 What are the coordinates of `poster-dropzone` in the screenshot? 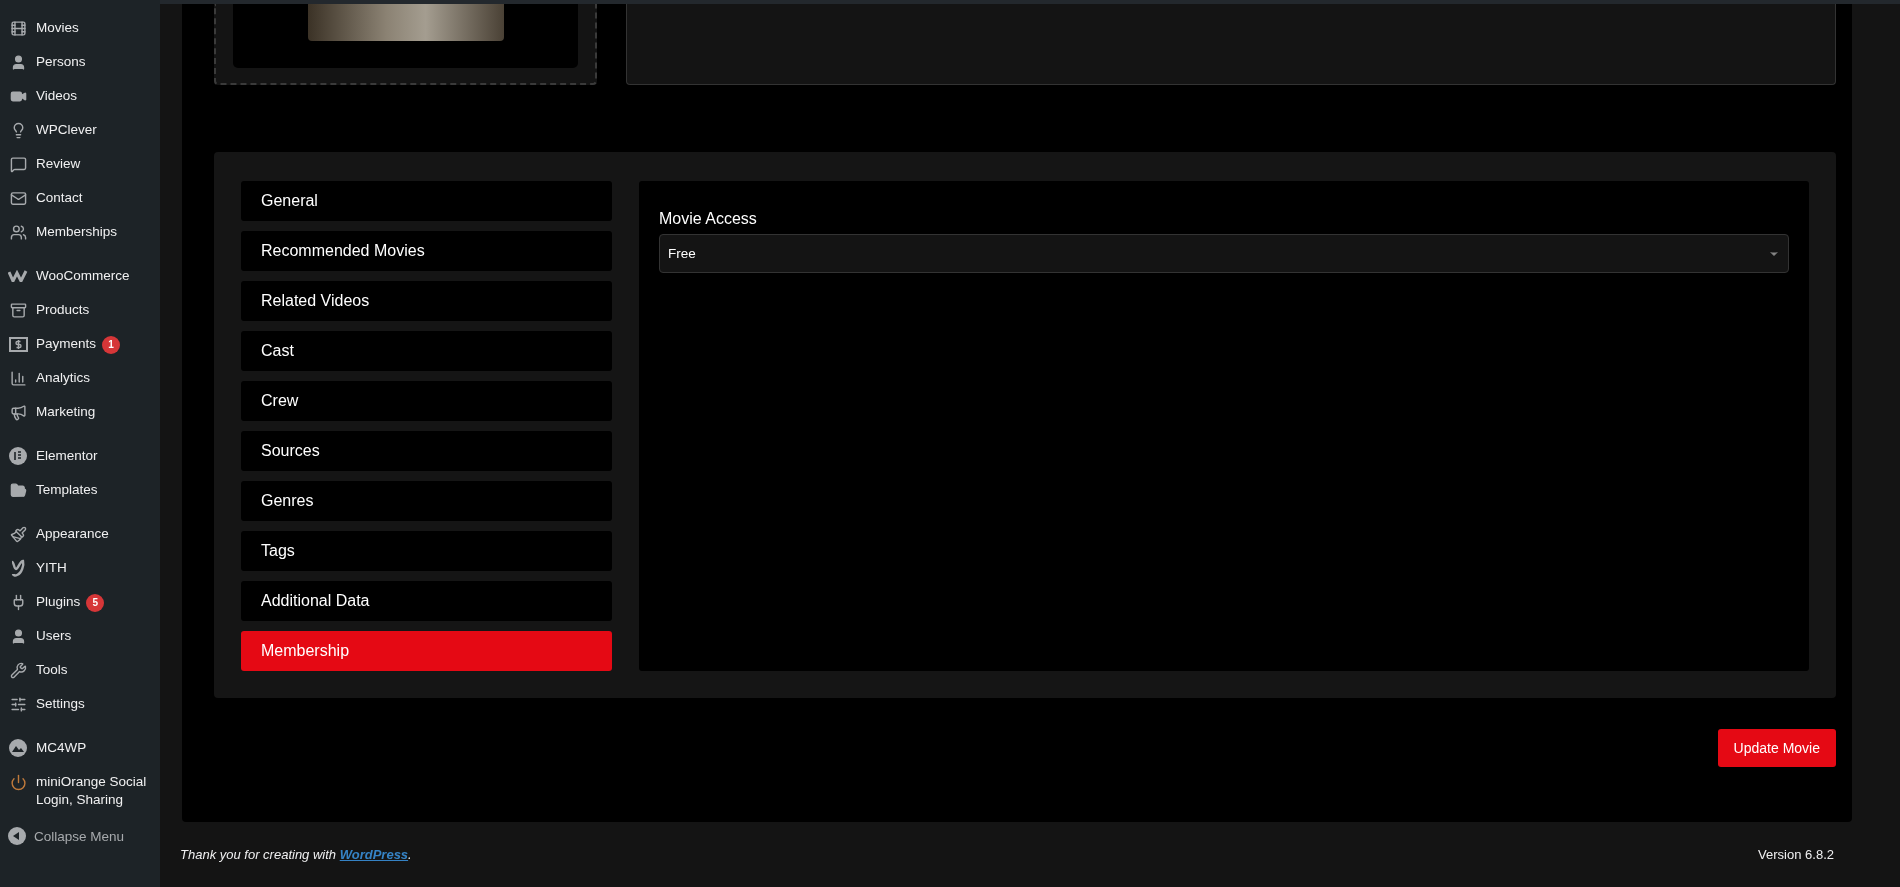 It's located at (405, 44).